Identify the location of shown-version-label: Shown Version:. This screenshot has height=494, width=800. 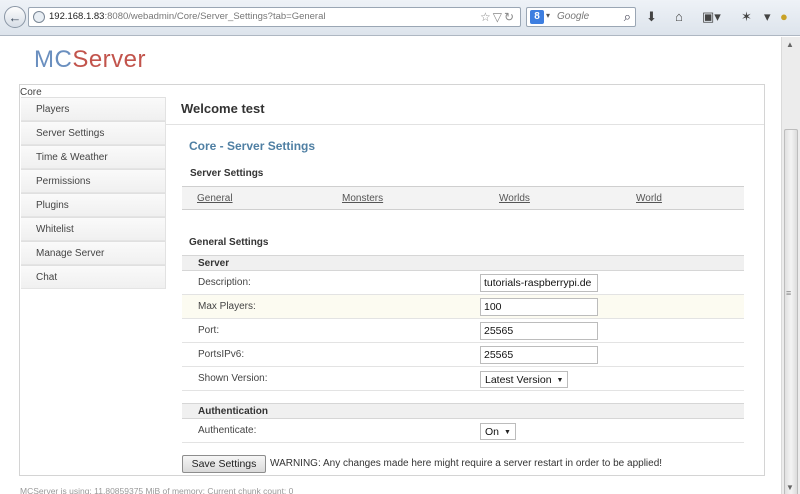
(233, 378).